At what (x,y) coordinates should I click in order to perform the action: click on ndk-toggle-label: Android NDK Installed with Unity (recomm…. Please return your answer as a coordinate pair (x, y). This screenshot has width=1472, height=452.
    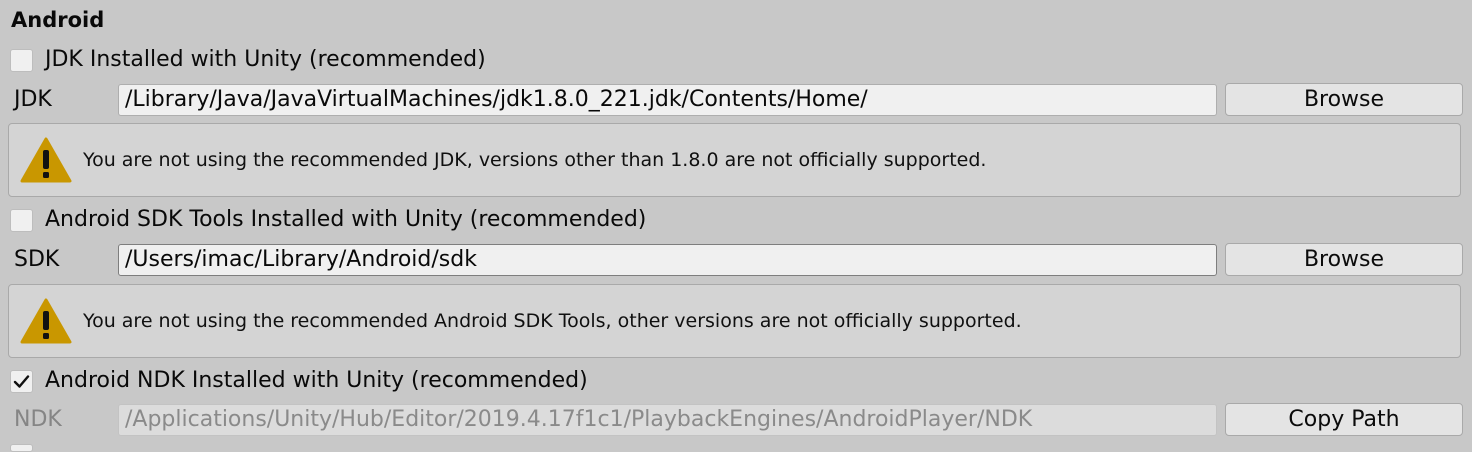
    Looking at the image, I should click on (316, 380).